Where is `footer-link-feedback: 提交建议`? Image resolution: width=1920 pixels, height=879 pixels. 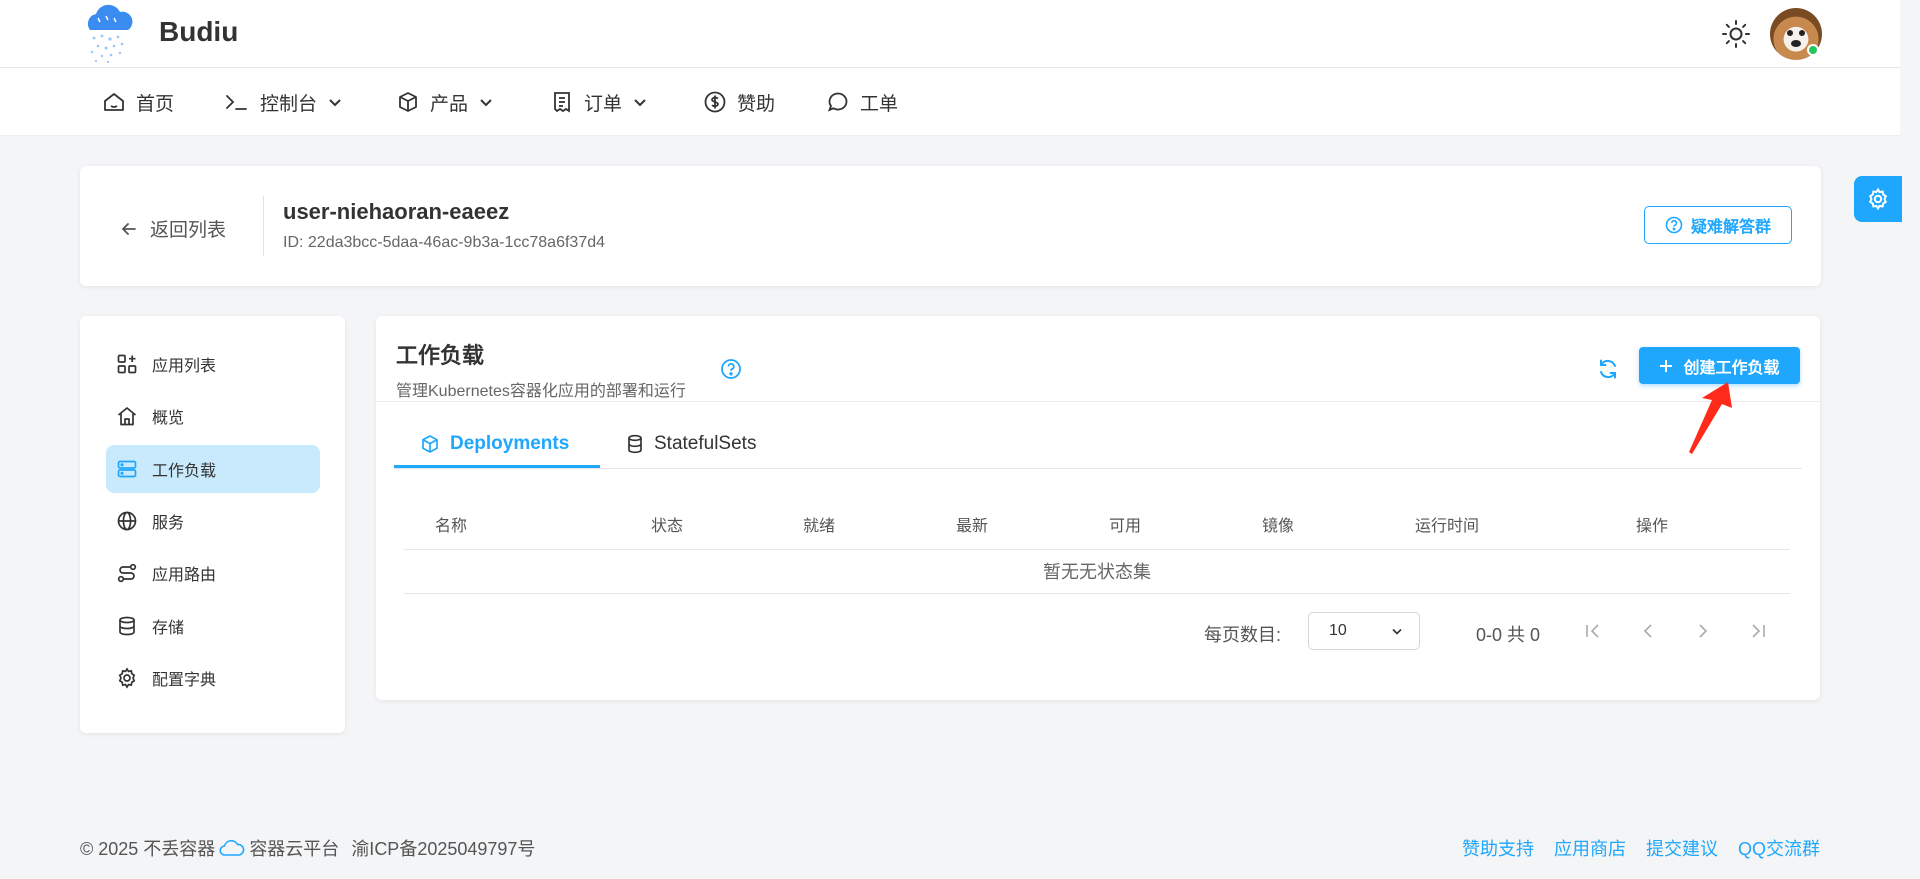
footer-link-feedback: 提交建议 is located at coordinates (1682, 848).